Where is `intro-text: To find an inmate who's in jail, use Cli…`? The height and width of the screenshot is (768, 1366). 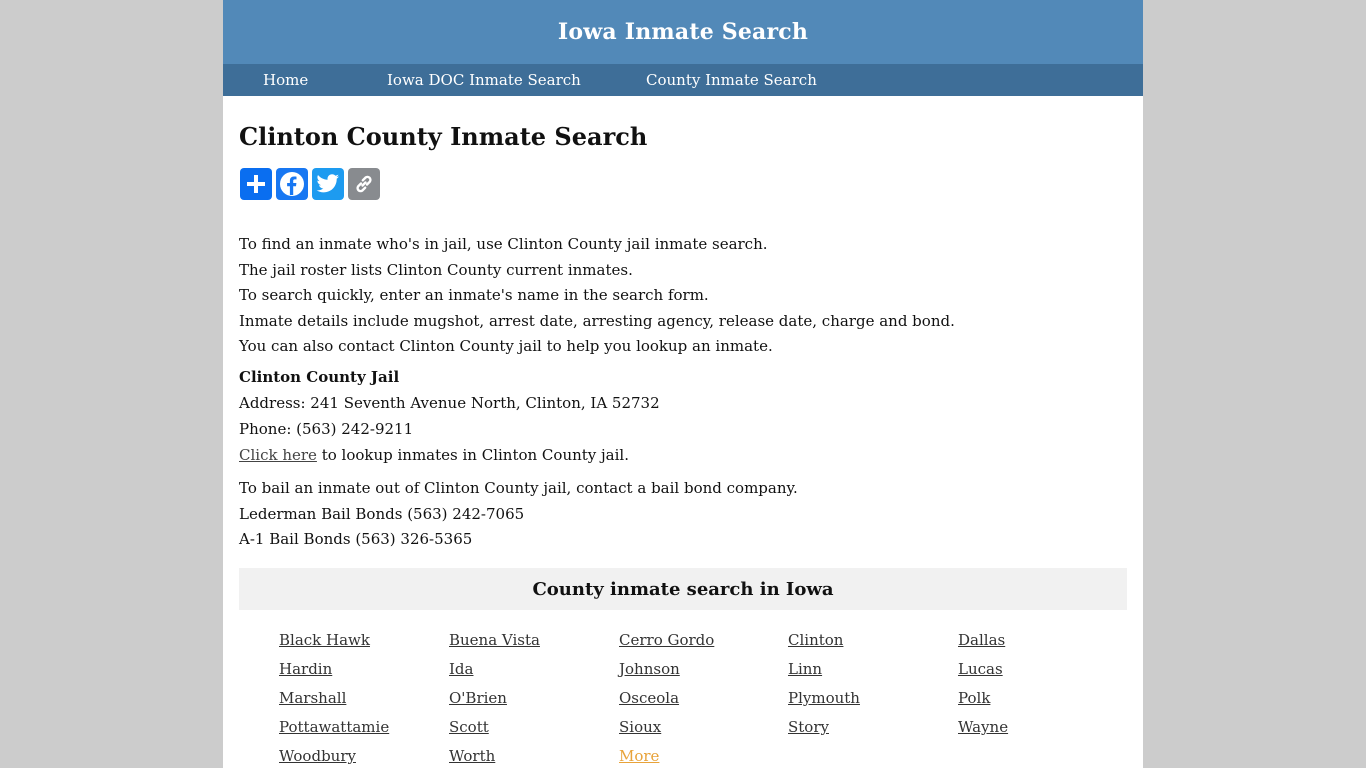
intro-text: To find an inmate who's in jail, use Cli… is located at coordinates (597, 296).